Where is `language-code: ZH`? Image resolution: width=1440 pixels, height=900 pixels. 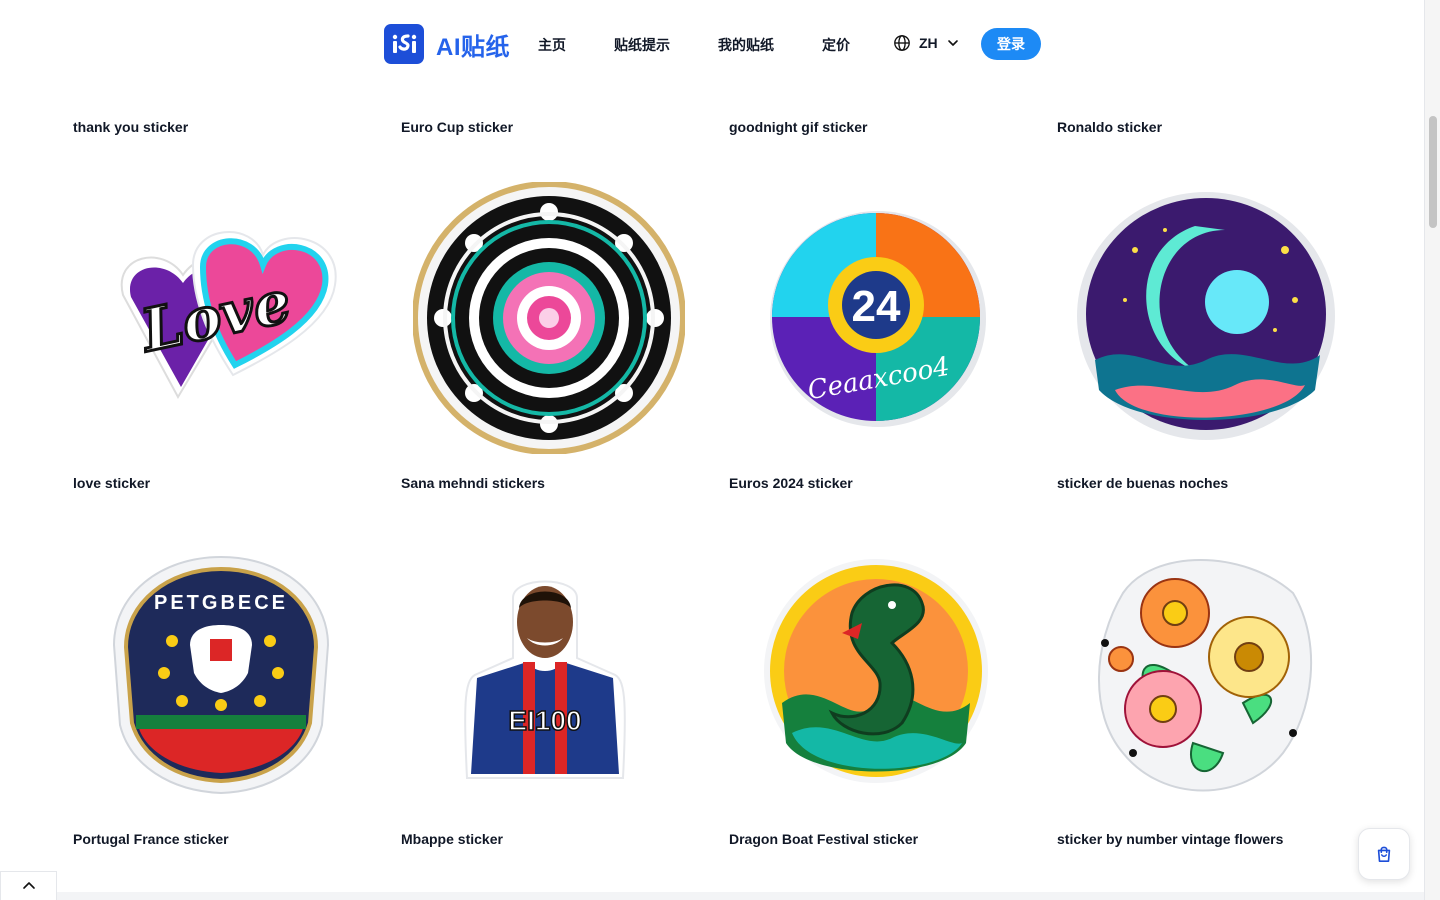
language-code: ZH is located at coordinates (928, 43).